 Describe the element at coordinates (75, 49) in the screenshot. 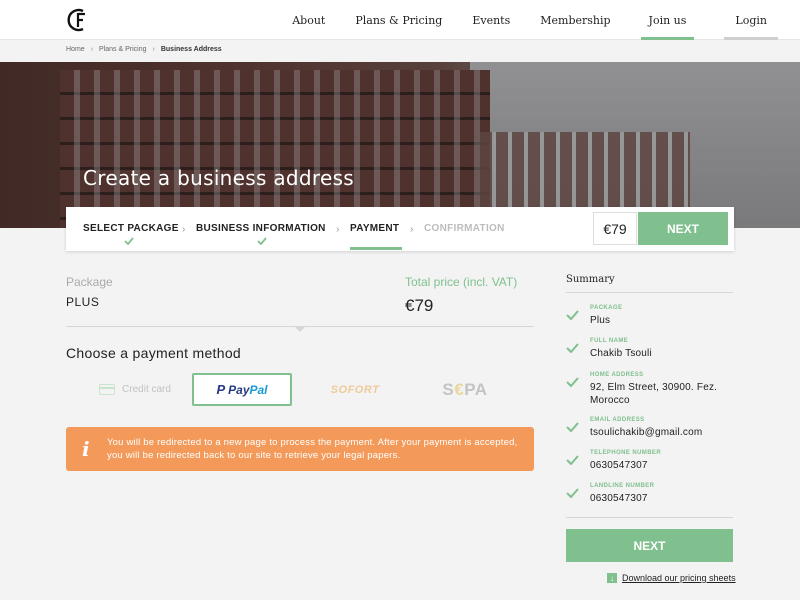

I see `breadcrumb-home: Home` at that location.